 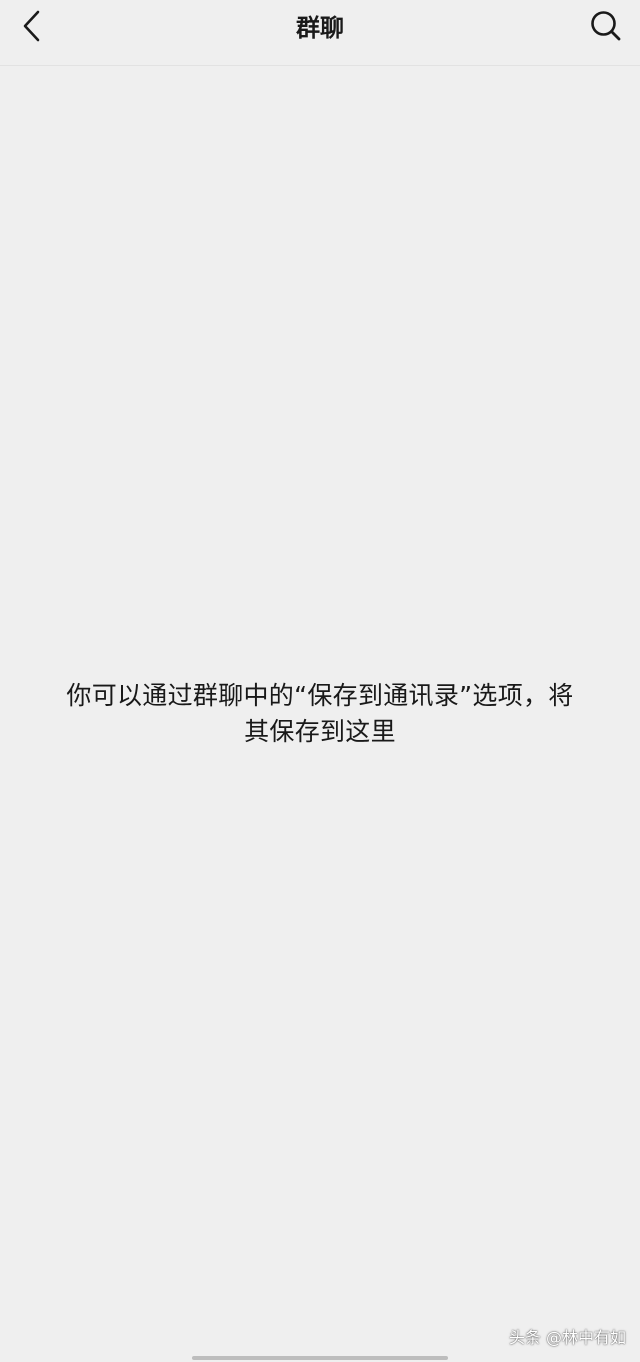 I want to click on empty-hint-line-2: 其保存到这里, so click(x=320, y=731).